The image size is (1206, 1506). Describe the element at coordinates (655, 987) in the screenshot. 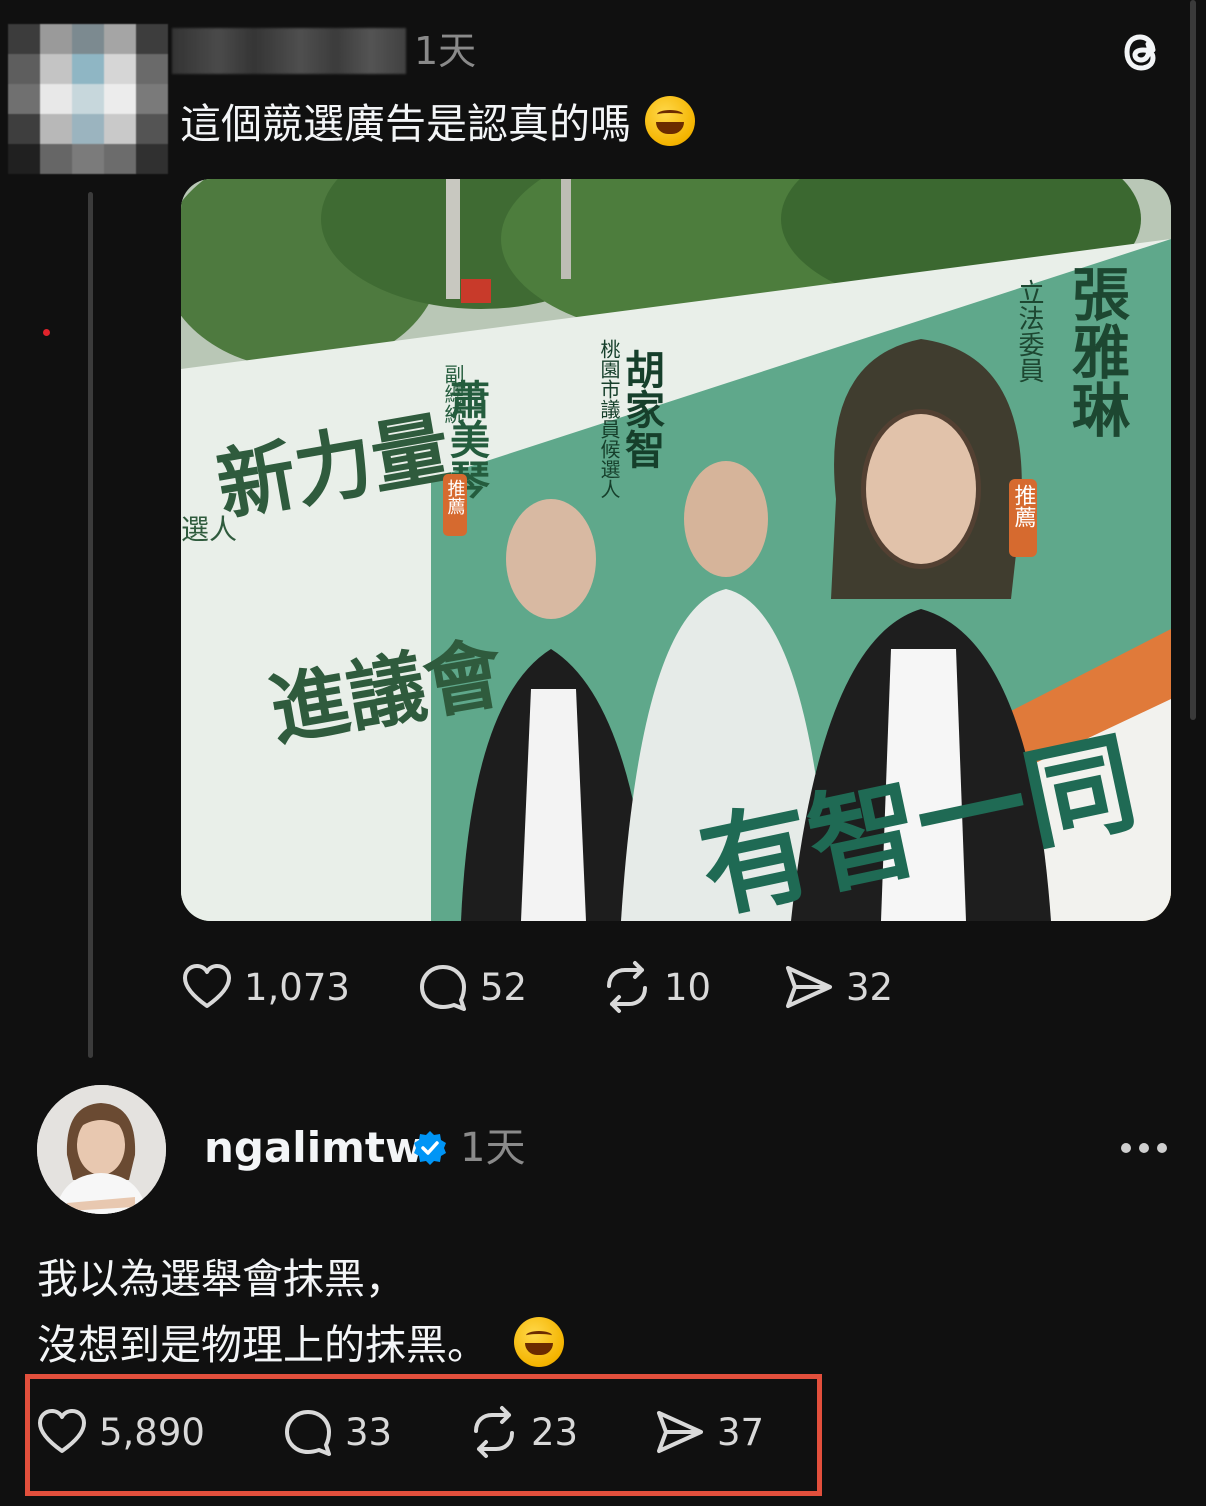

I see `repost-button: 10` at that location.